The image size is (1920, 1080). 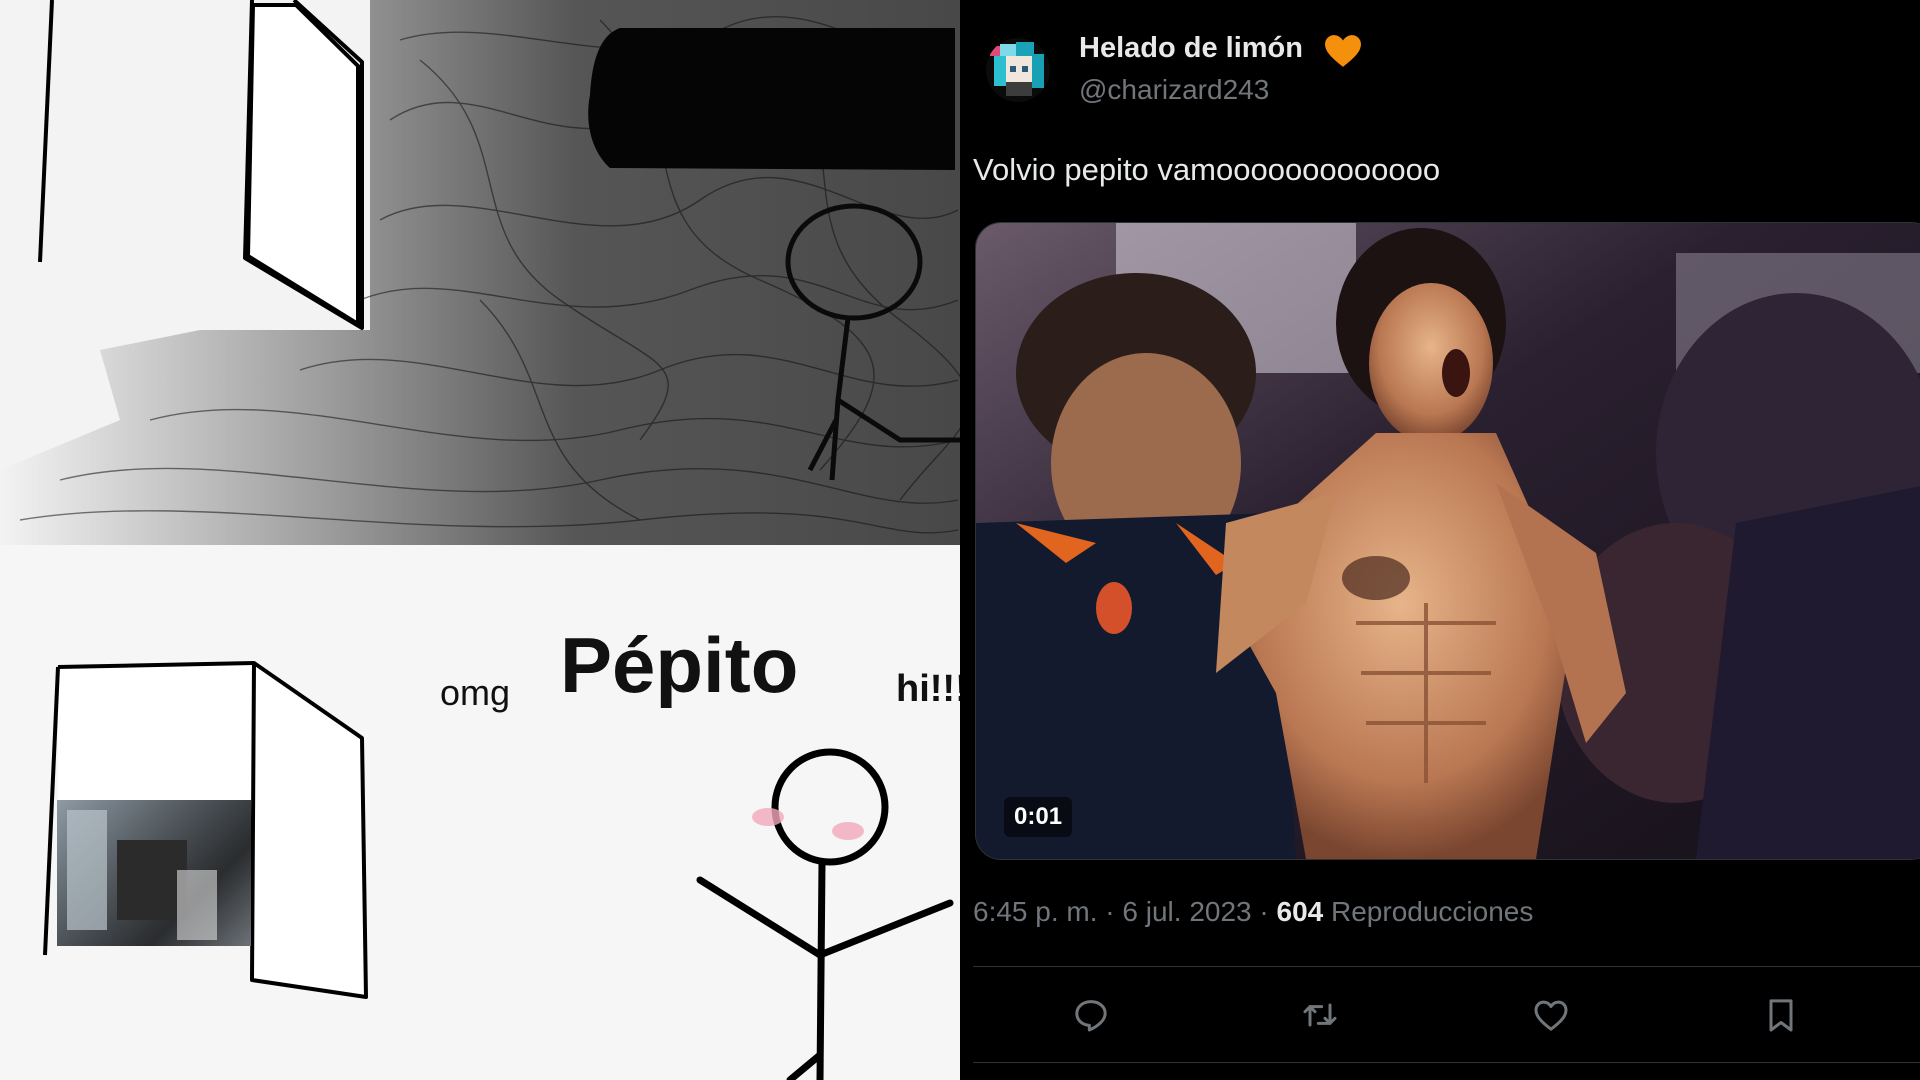 What do you see at coordinates (1191, 48) in the screenshot?
I see `display-name: Helado de limón` at bounding box center [1191, 48].